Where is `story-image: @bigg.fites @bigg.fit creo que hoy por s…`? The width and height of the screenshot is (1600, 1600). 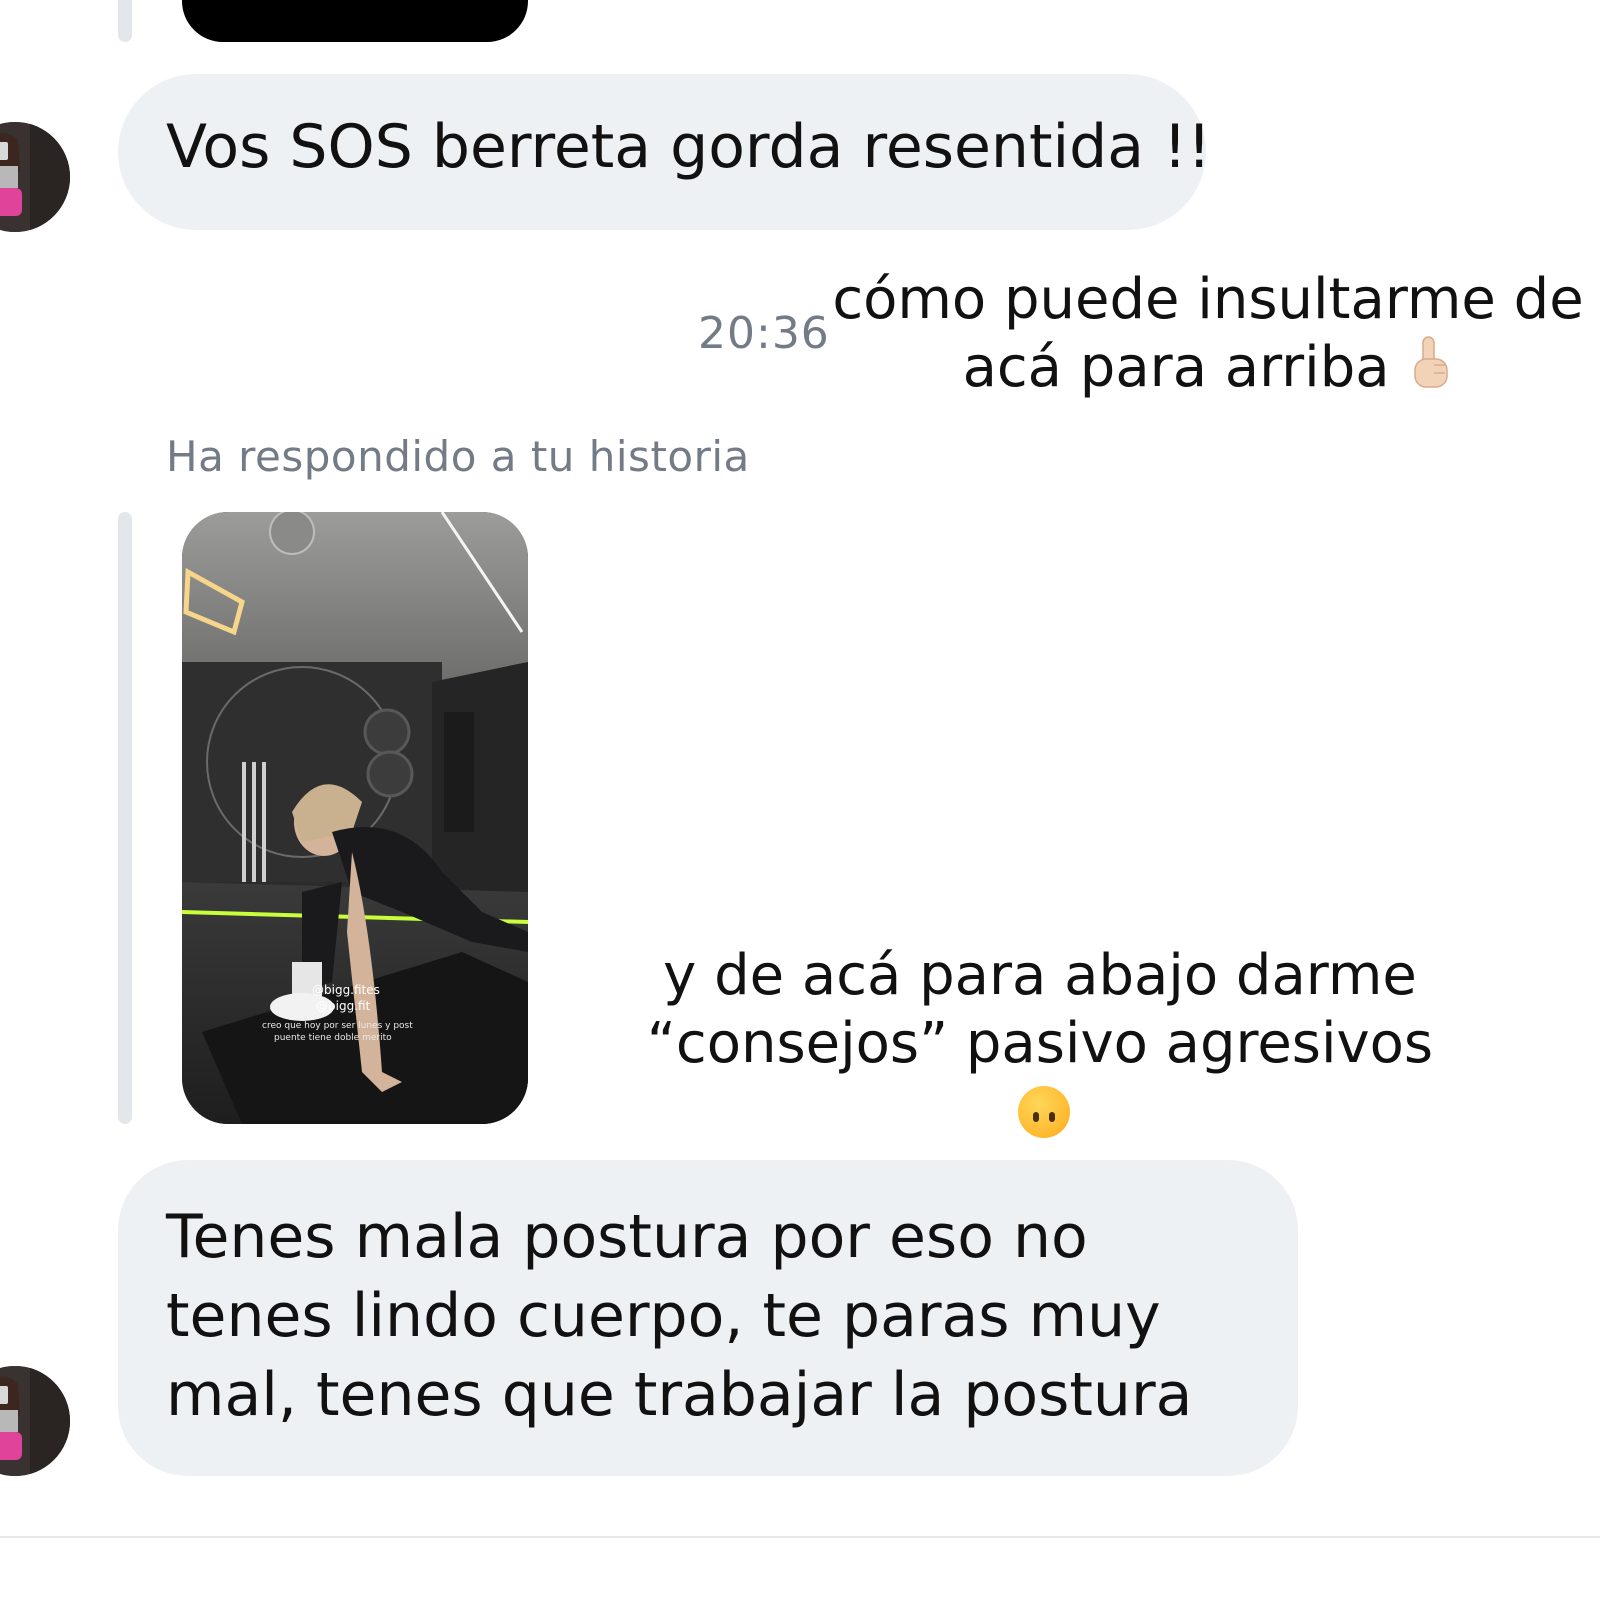 story-image: @bigg.fites @bigg.fit creo que hoy por s… is located at coordinates (355, 818).